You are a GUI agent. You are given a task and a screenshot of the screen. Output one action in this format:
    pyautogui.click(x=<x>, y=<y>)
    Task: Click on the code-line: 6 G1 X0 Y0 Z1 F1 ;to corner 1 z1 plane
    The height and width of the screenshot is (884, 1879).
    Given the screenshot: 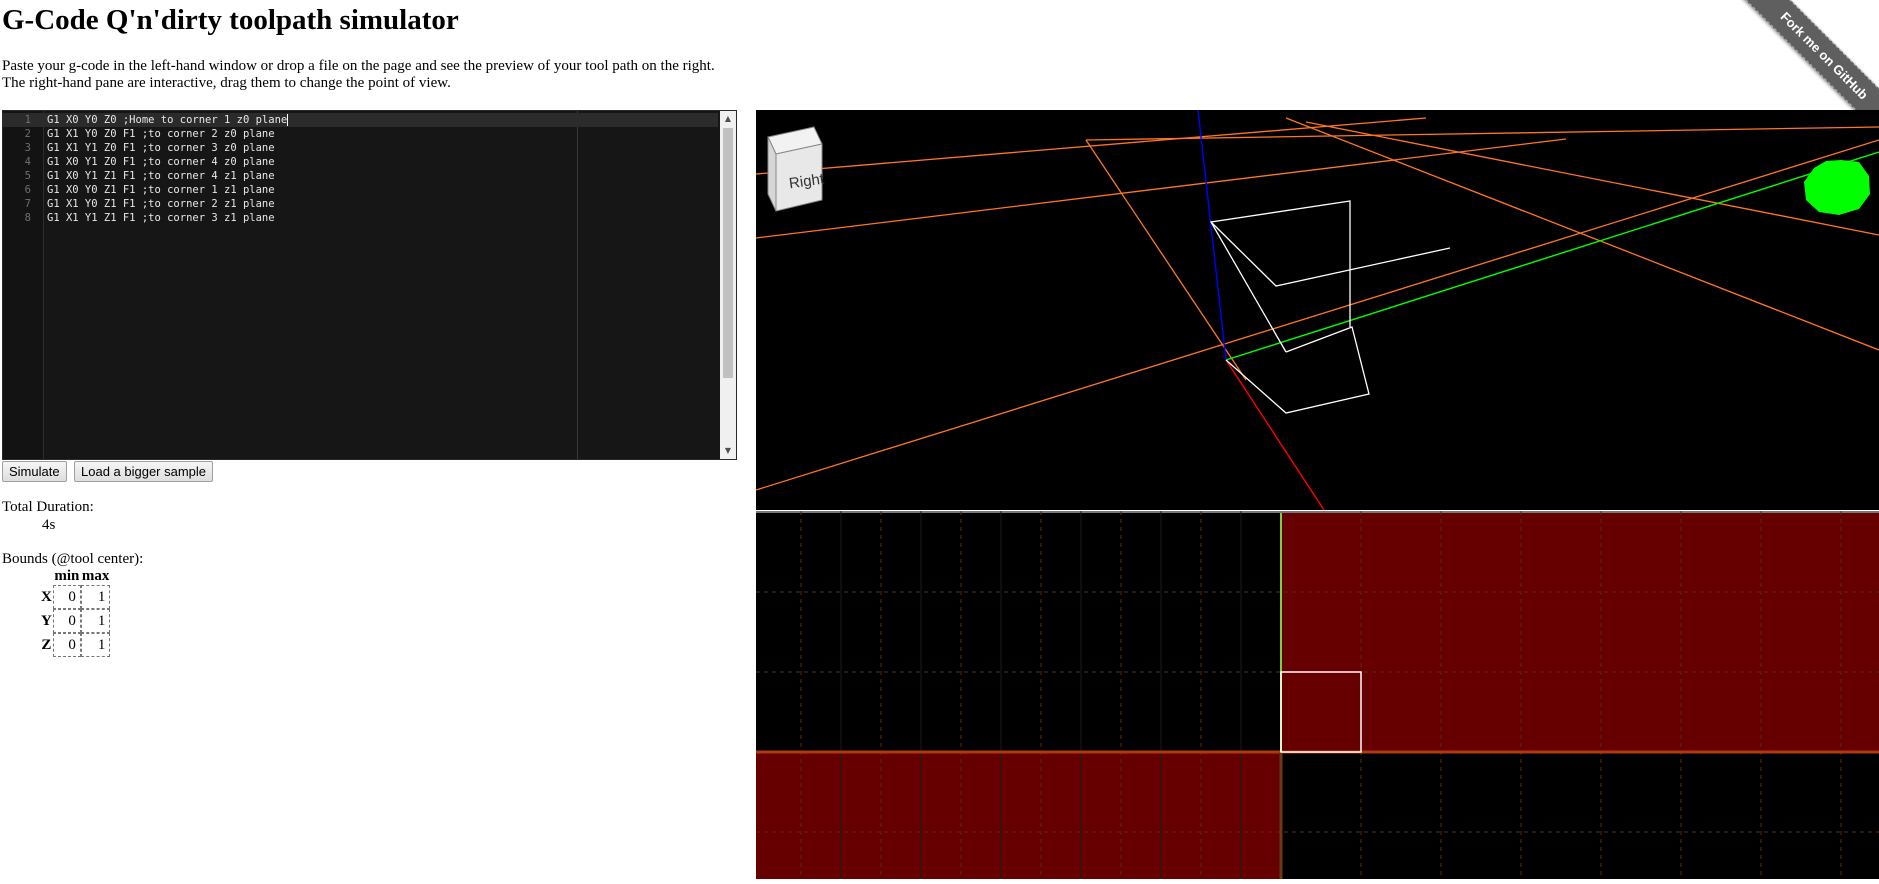 What is the action you would take?
    pyautogui.click(x=360, y=190)
    